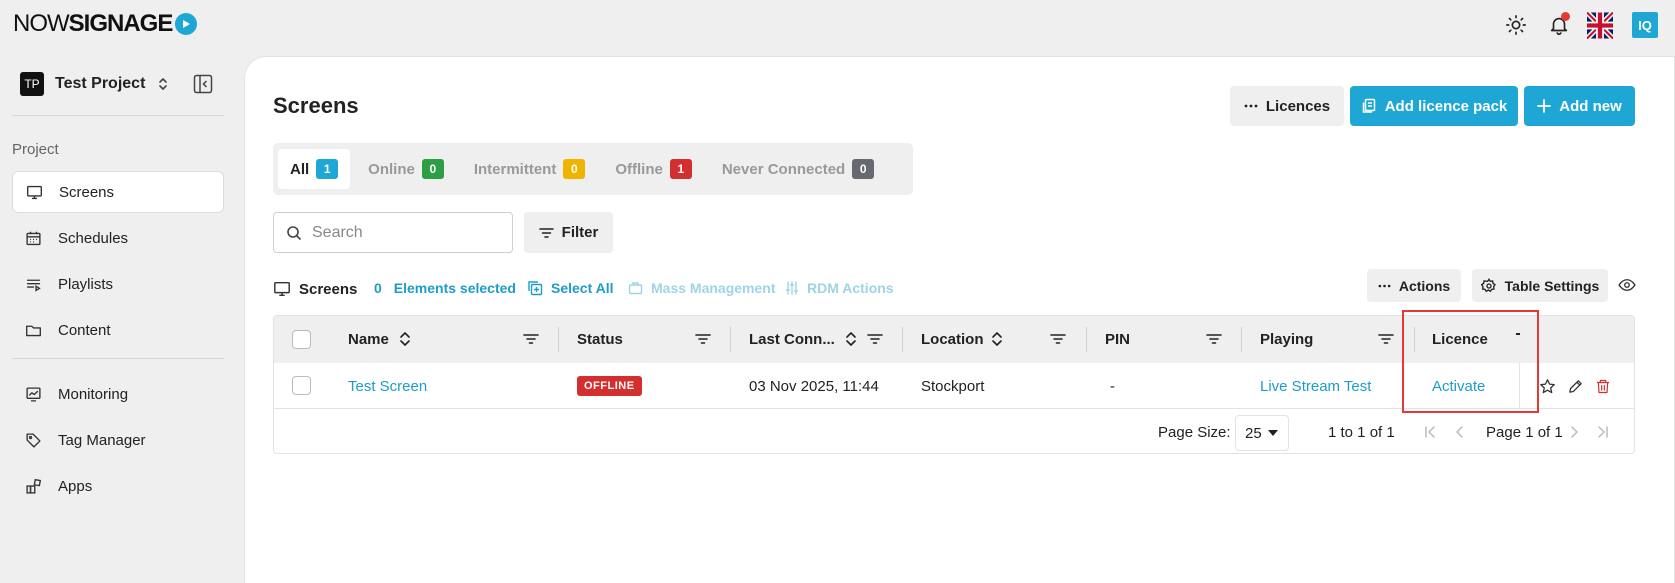 The width and height of the screenshot is (1675, 583). What do you see at coordinates (570, 288) in the screenshot?
I see `select-all-button: Select All` at bounding box center [570, 288].